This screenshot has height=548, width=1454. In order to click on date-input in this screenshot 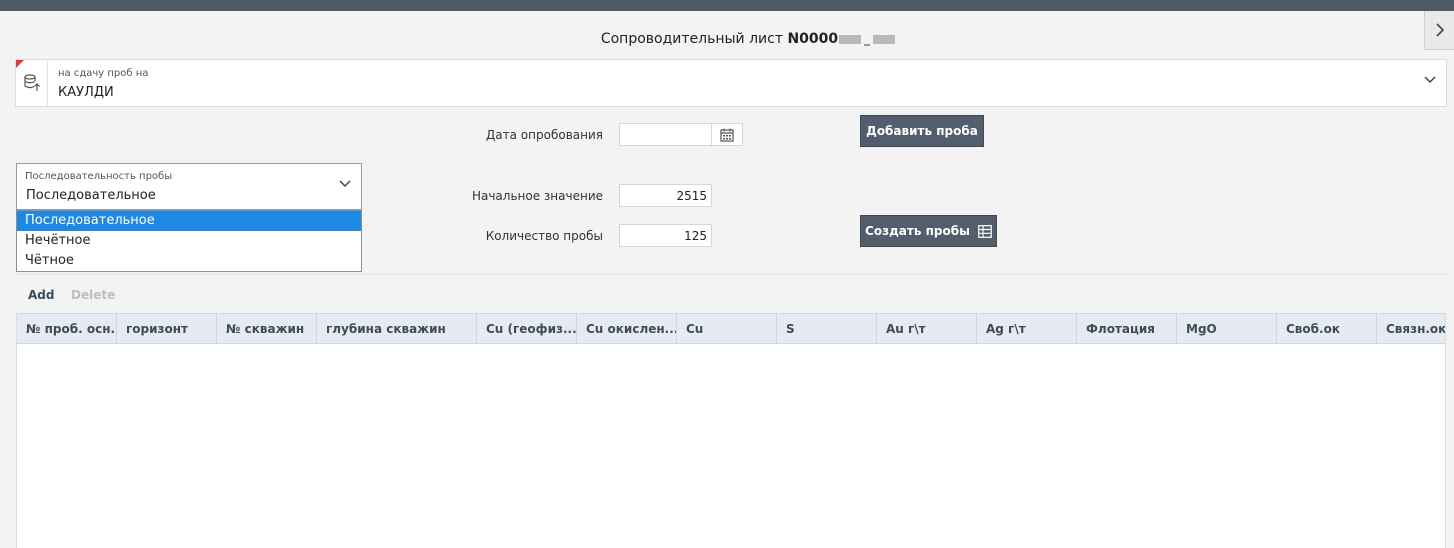, I will do `click(681, 134)`.